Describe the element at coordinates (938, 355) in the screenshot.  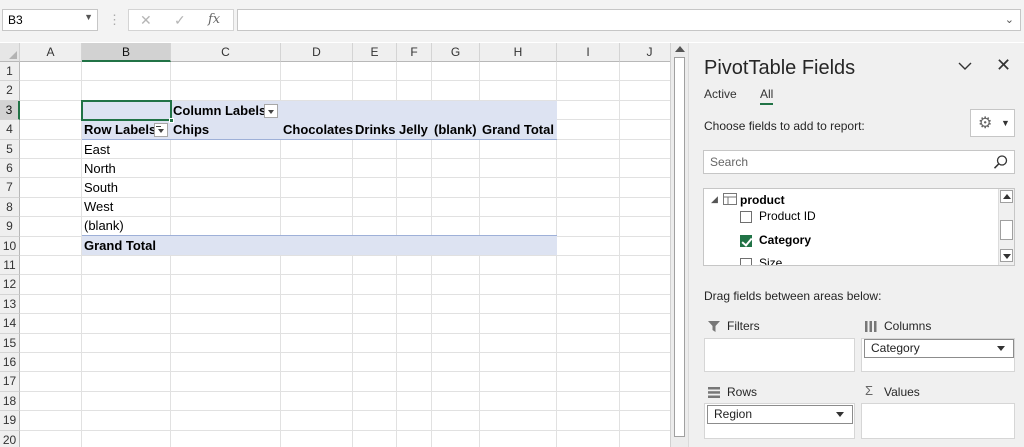
I see `columns-drop-area: Category` at that location.